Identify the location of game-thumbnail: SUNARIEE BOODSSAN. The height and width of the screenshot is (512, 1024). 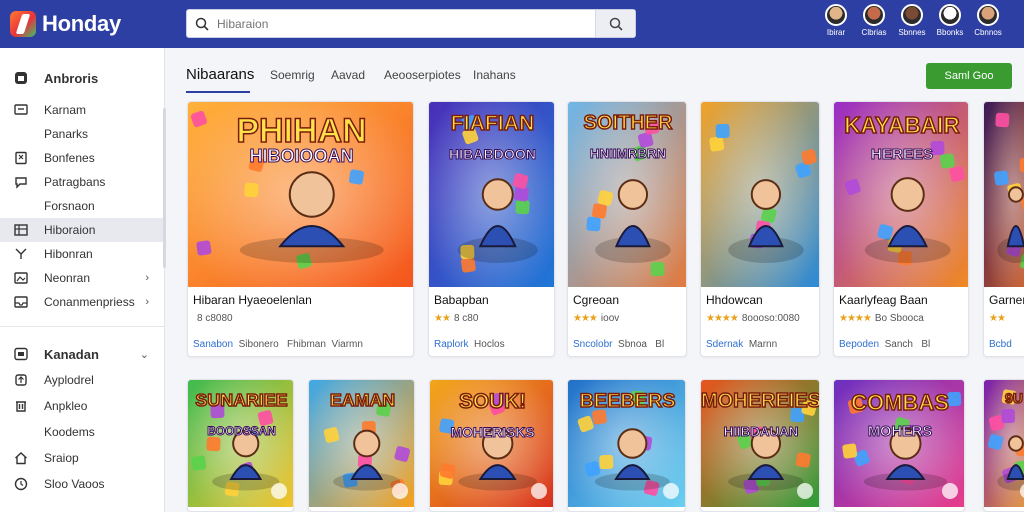
(240, 443).